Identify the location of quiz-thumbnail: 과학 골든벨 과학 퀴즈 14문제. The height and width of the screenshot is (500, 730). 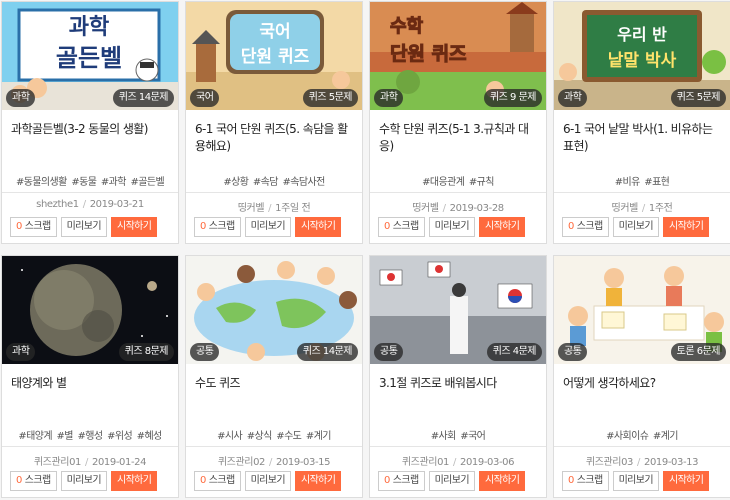
(90, 56).